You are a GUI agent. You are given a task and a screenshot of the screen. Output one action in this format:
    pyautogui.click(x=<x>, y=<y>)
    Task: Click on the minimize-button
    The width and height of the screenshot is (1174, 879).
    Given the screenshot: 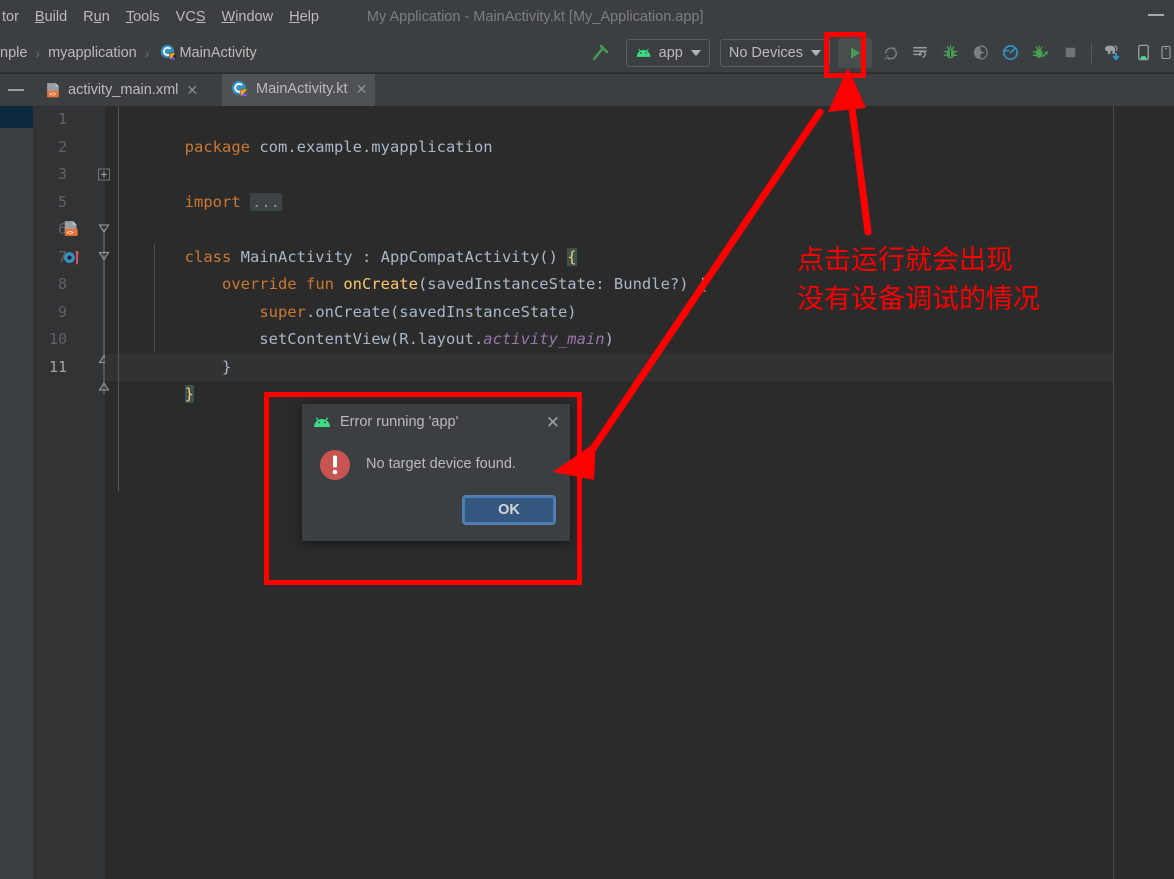 What is the action you would take?
    pyautogui.click(x=1156, y=15)
    